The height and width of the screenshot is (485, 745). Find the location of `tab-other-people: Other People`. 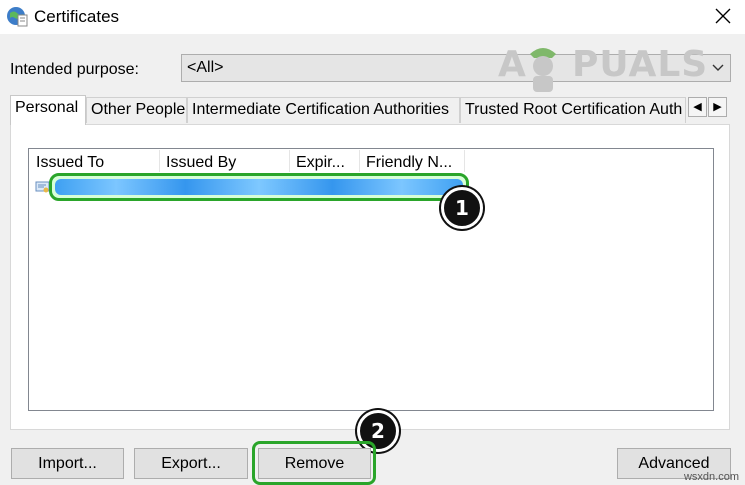

tab-other-people: Other People is located at coordinates (136, 110).